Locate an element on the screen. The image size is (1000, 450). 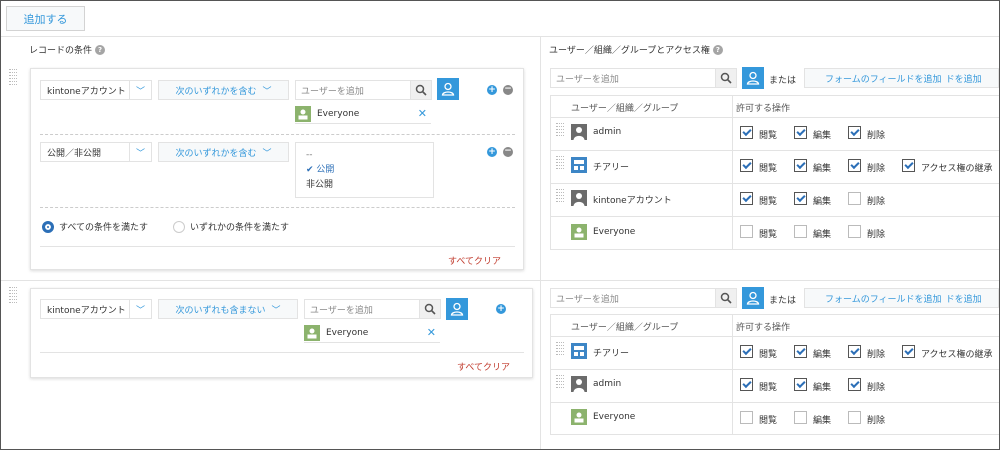
rule1-cond2-operator-select: 次のいずれかを含む ﹀ is located at coordinates (223, 152).